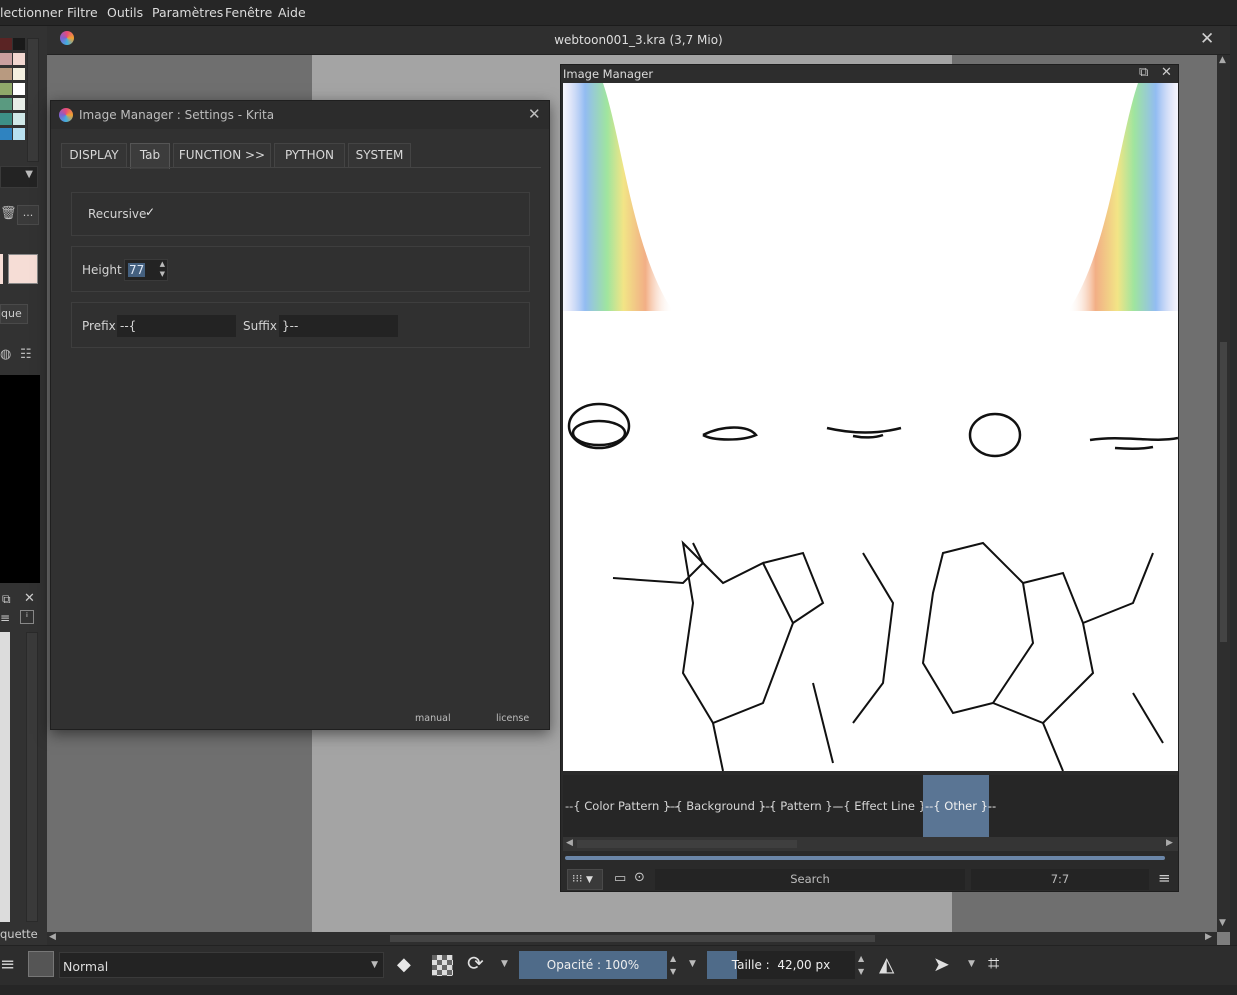 The height and width of the screenshot is (995, 1237). What do you see at coordinates (475, 963) in the screenshot?
I see `reload-icon: ⟳` at bounding box center [475, 963].